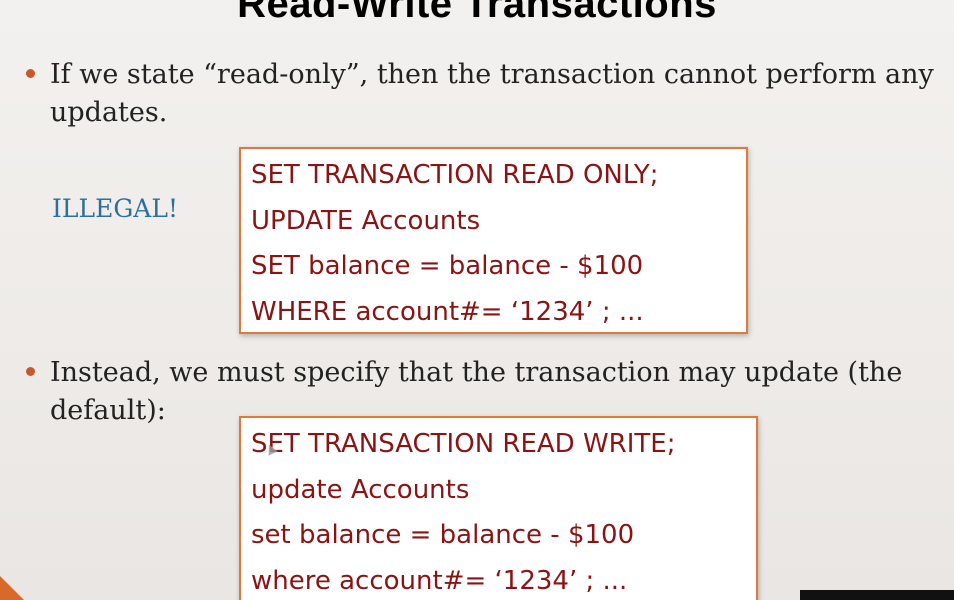 This screenshot has height=600, width=954. Describe the element at coordinates (115, 208) in the screenshot. I see `illegal-label: ILLEGAL!` at that location.